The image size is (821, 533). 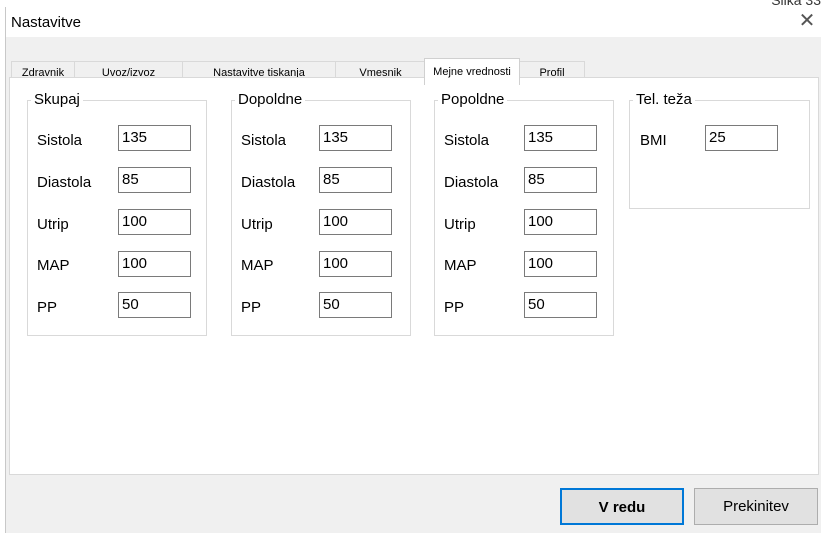 I want to click on skupaj-pp-input: 50, so click(x=154, y=305).